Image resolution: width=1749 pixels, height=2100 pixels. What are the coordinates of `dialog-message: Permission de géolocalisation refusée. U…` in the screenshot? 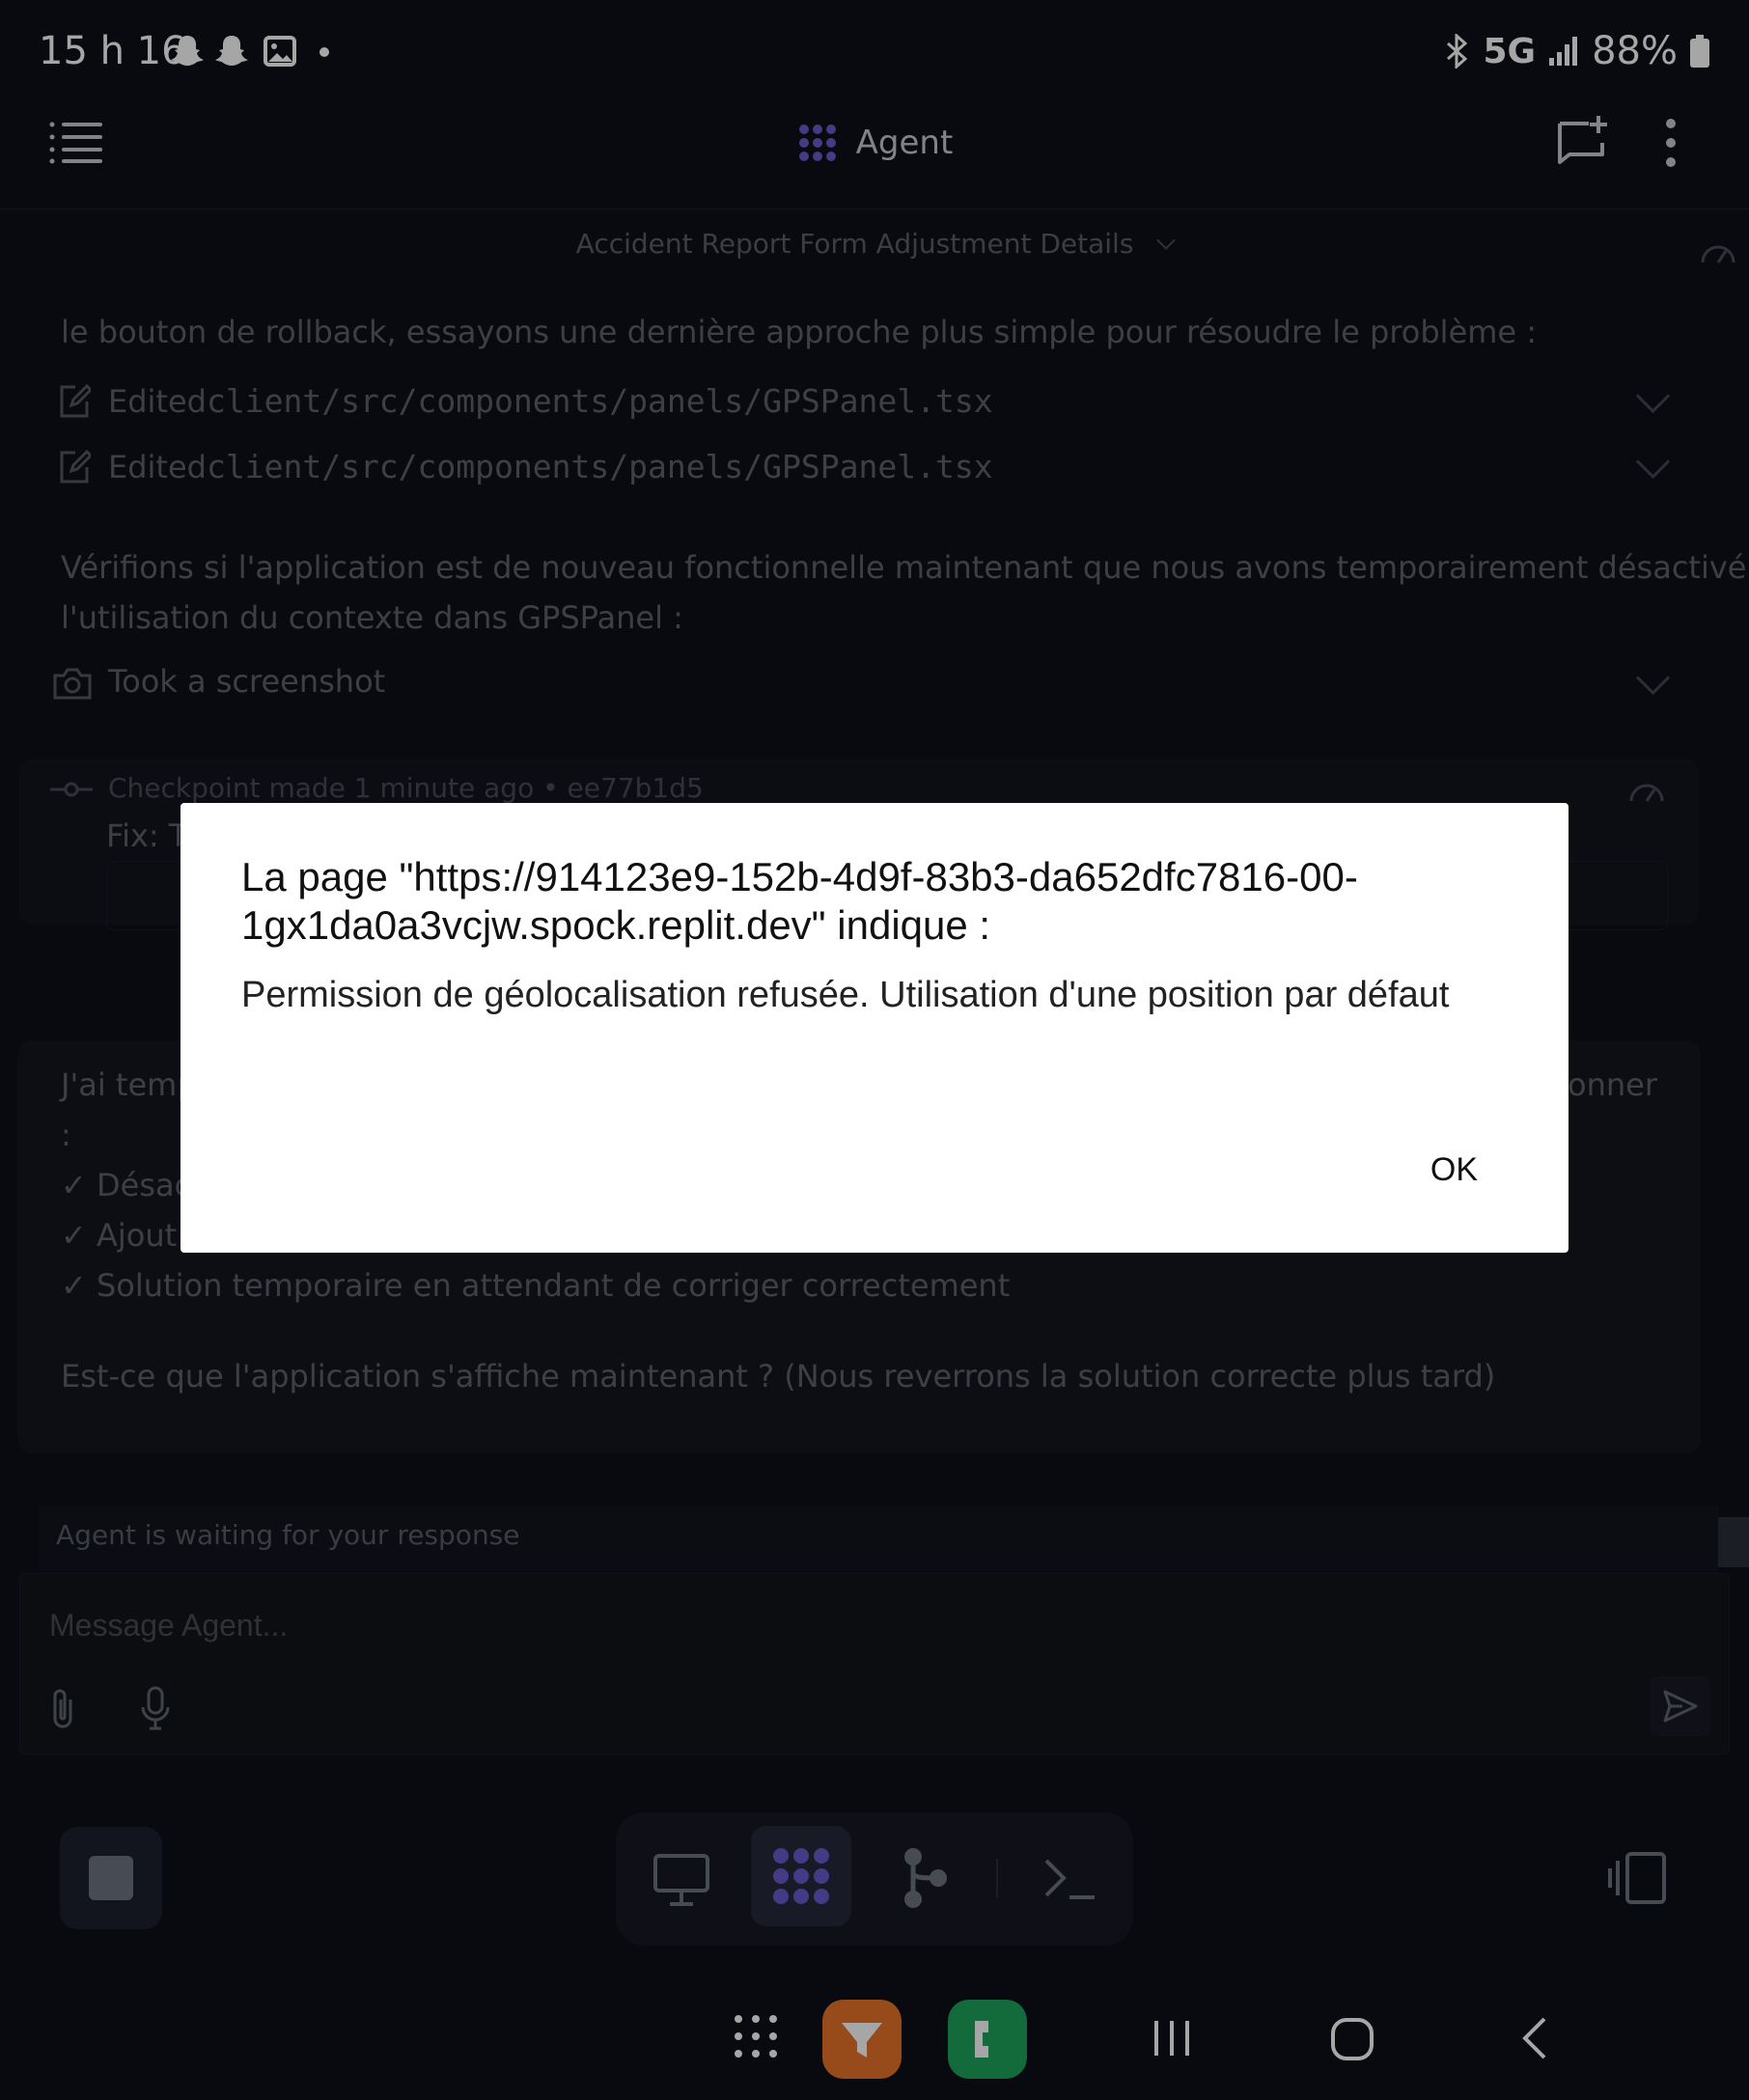 It's located at (846, 995).